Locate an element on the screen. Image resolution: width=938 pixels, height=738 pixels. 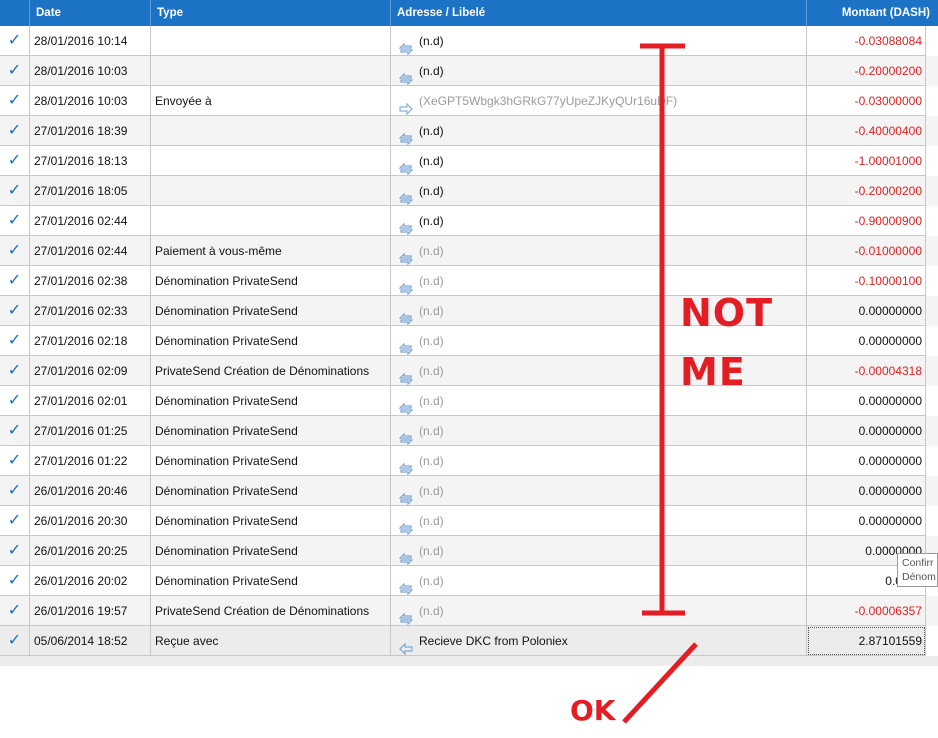
annotation-bracket is located at coordinates (660, 383).